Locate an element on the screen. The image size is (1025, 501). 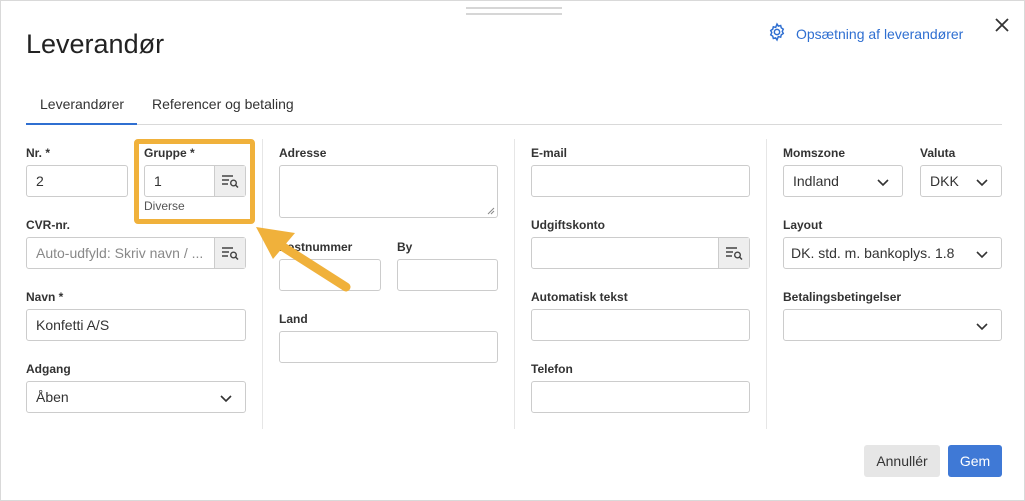
gruppe-highlight-box is located at coordinates (194, 181).